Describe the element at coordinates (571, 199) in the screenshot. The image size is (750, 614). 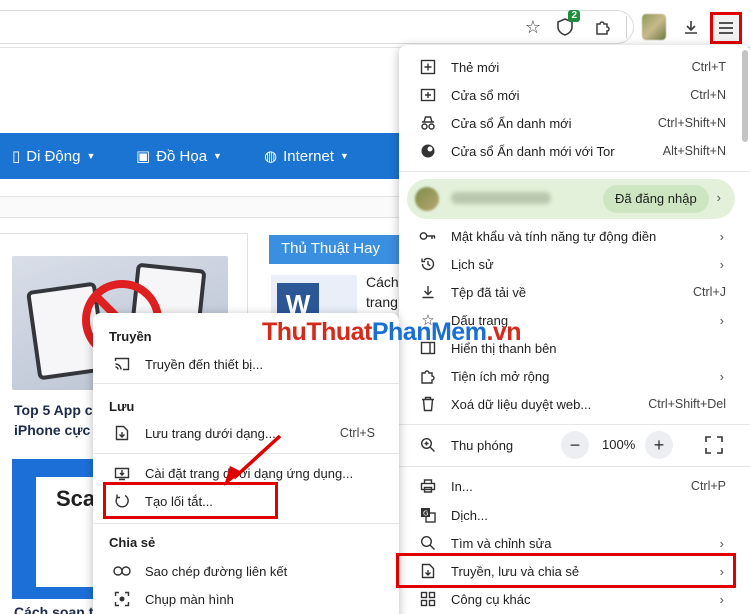
I see `profile-row: Đã đăng nhập ›` at that location.